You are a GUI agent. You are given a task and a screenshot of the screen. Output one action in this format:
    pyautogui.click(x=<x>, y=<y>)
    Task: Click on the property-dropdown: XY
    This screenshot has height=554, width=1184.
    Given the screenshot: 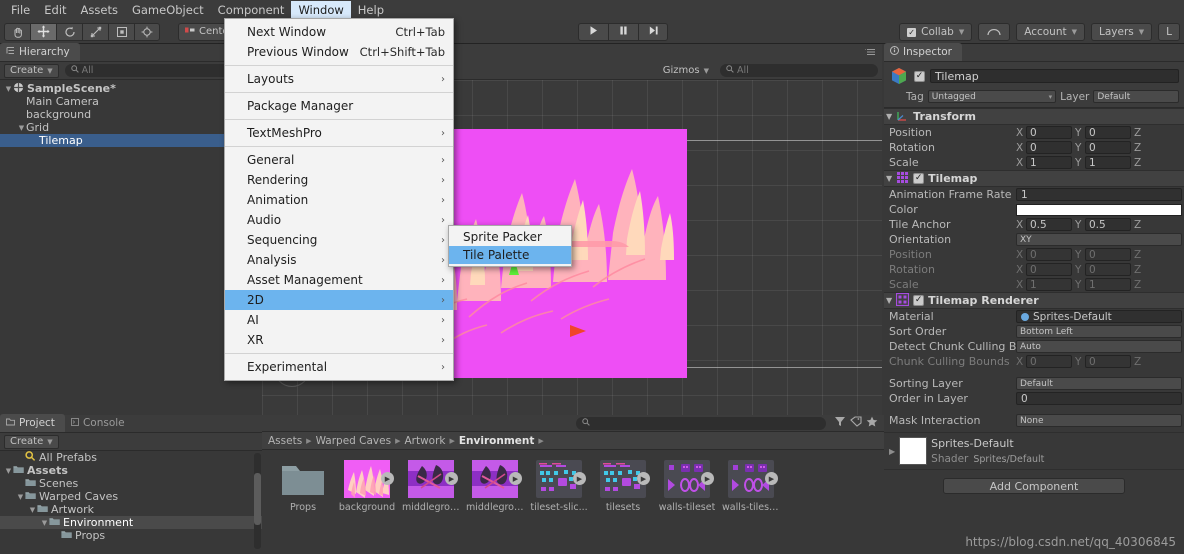 What is the action you would take?
    pyautogui.click(x=1099, y=239)
    